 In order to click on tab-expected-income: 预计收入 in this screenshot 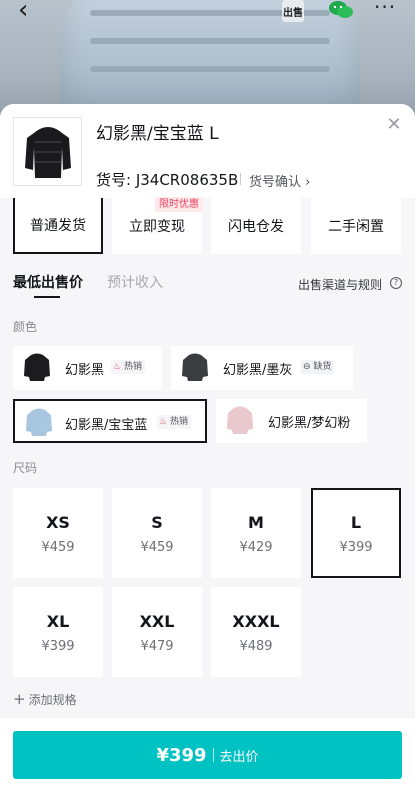, I will do `click(135, 282)`.